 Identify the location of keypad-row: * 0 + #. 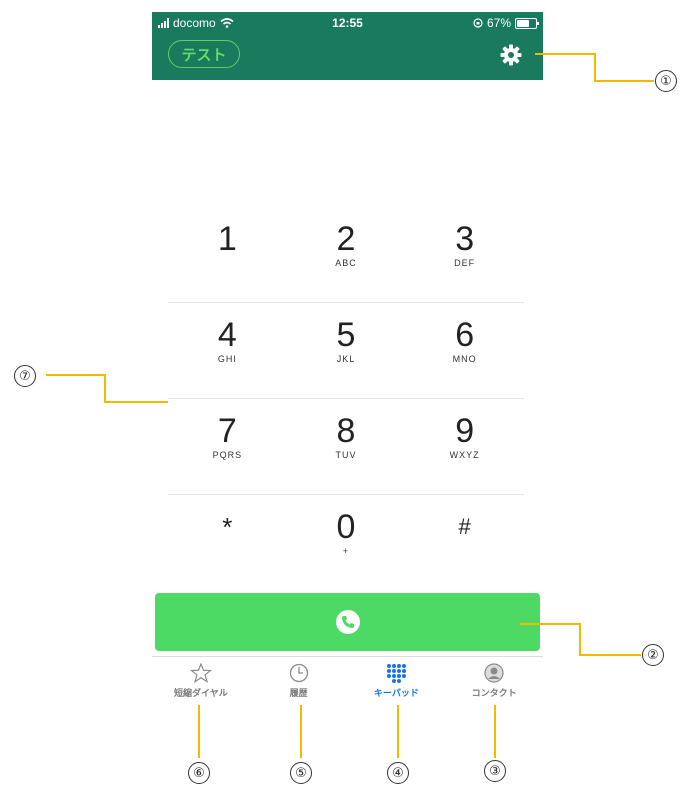
(346, 542).